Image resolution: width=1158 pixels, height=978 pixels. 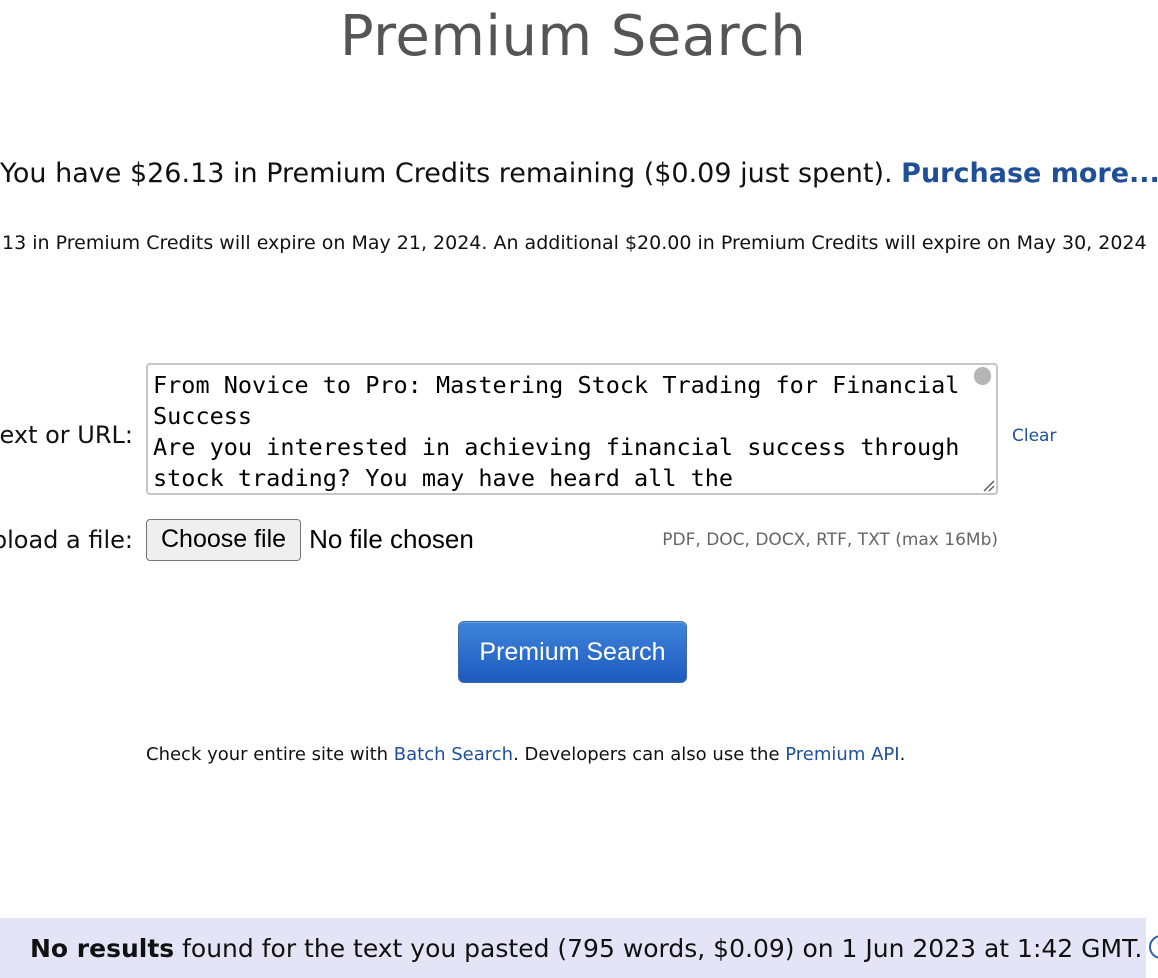 I want to click on info-text-3: ., so click(x=902, y=754).